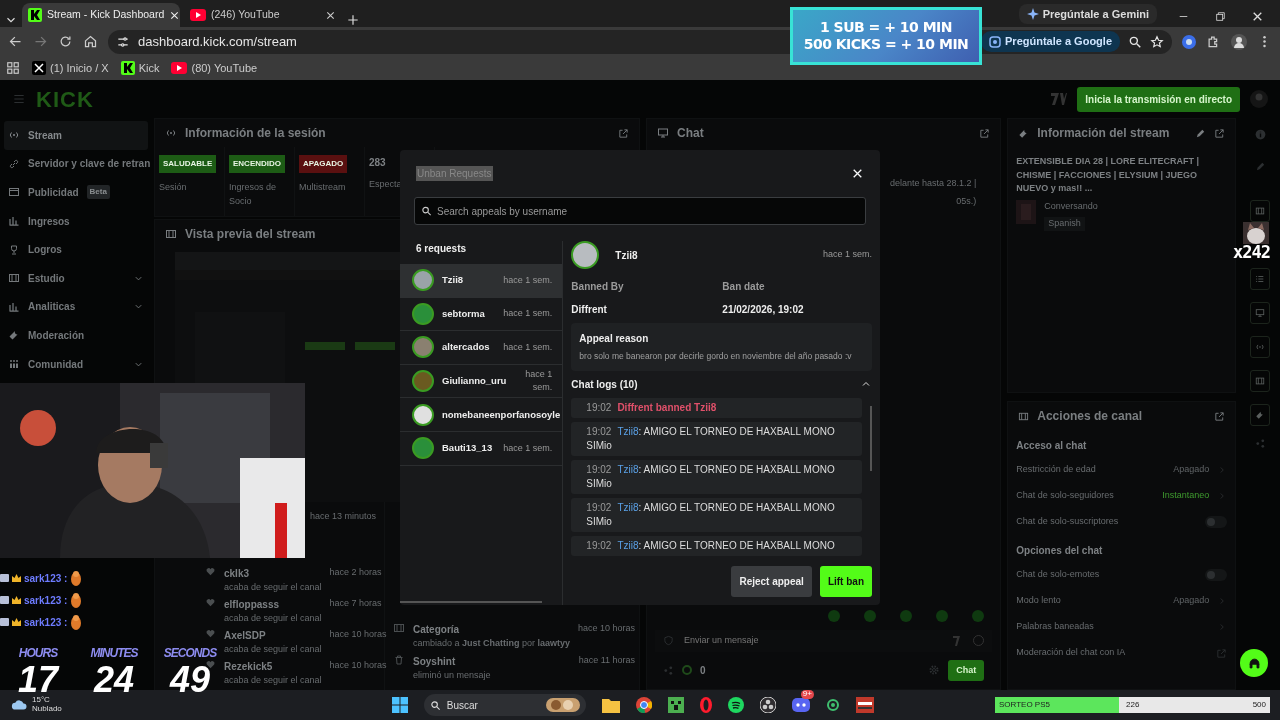  I want to click on giveaway-label: SORTEO PS5, so click(1024, 705).